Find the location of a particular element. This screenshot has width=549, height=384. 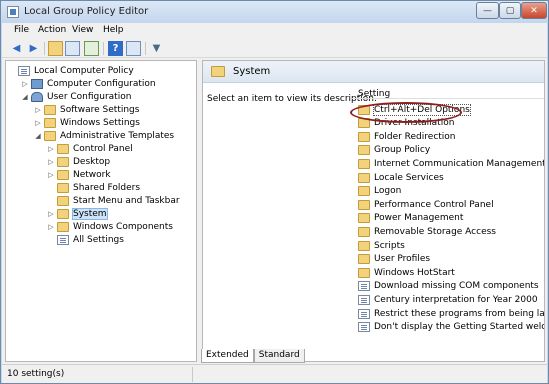

tree-node: ▷ Software Settings is located at coordinates (86, 109).